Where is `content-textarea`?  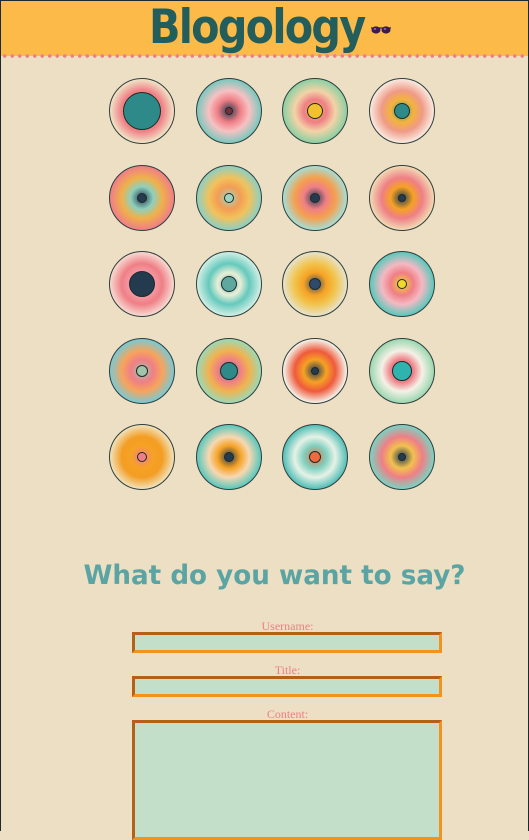
content-textarea is located at coordinates (287, 780).